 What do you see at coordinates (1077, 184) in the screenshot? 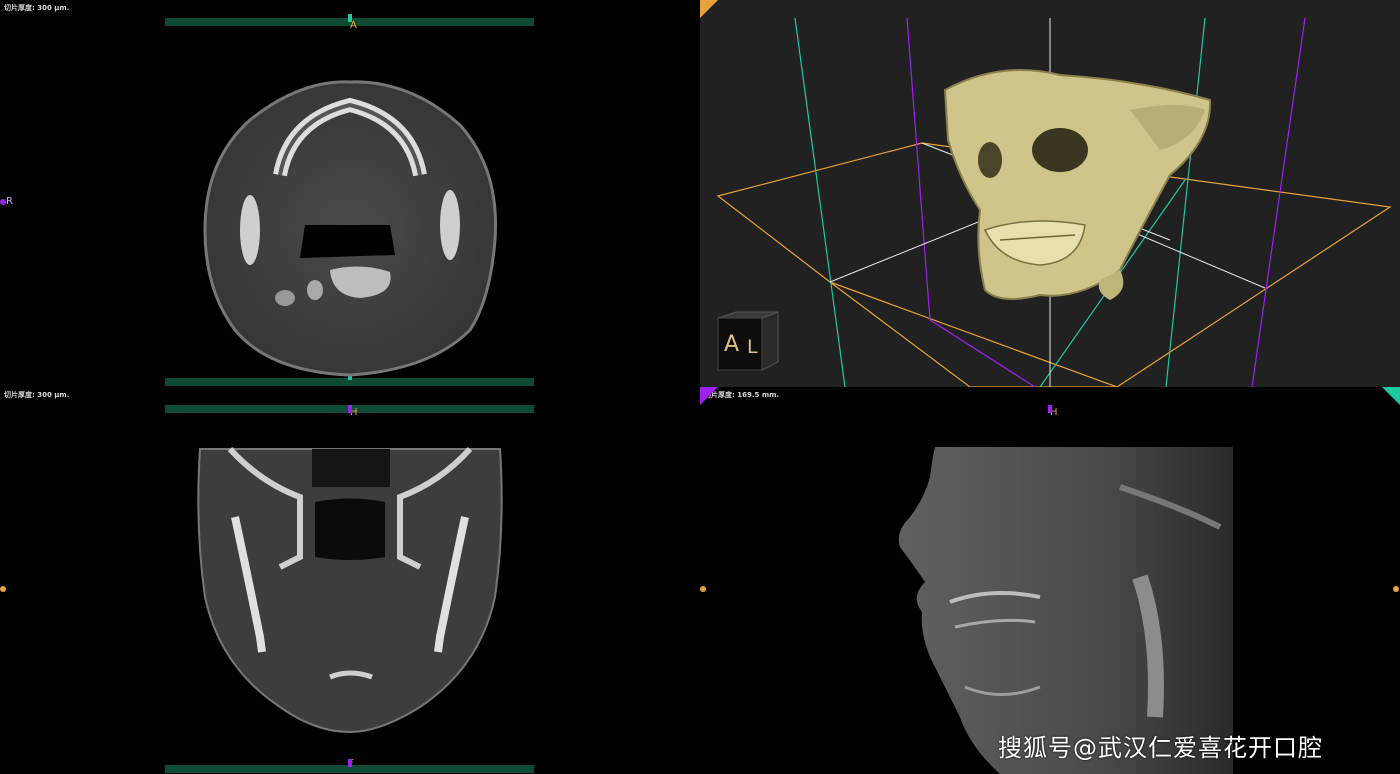
I see `skull-volume-render` at bounding box center [1077, 184].